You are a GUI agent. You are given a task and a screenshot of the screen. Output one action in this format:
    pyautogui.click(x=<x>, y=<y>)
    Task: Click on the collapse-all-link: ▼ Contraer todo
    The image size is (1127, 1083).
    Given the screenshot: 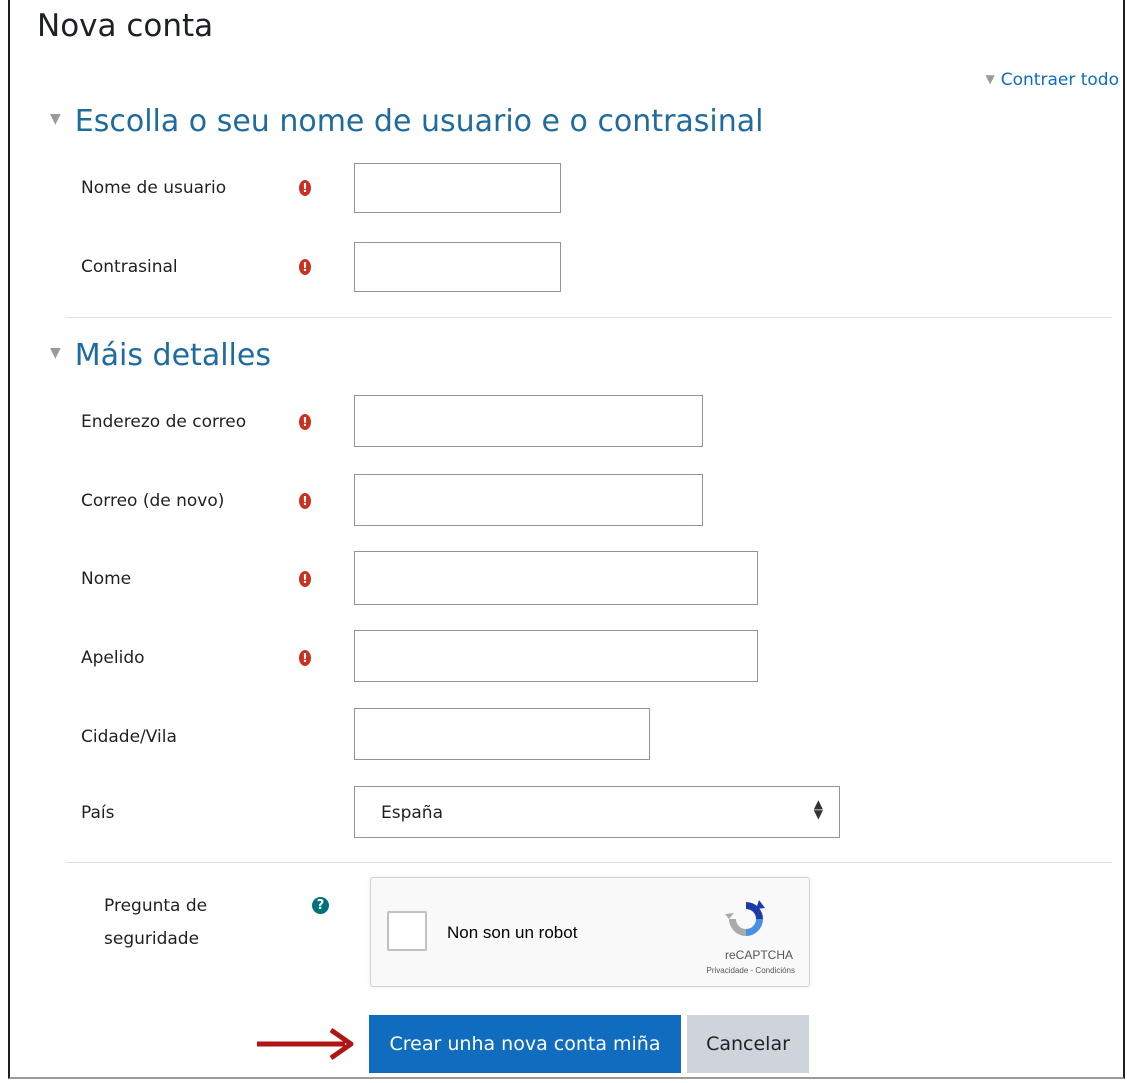 What is the action you would take?
    pyautogui.click(x=1052, y=80)
    